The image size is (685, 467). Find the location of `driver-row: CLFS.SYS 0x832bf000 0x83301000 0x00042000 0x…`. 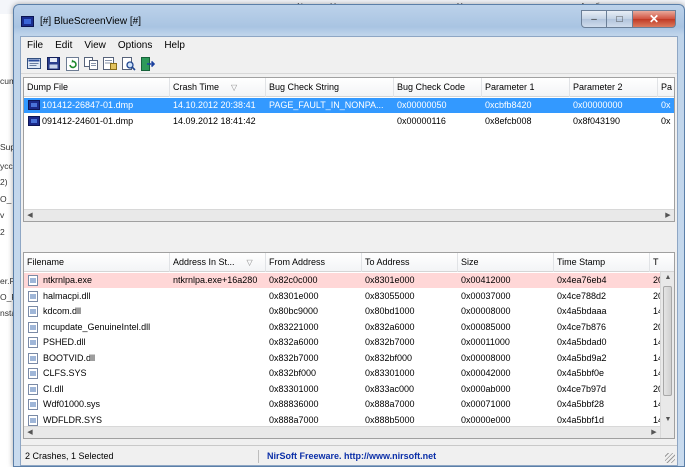

driver-row: CLFS.SYS 0x832bf000 0x83301000 0x00042000 0x… is located at coordinates (349, 373).